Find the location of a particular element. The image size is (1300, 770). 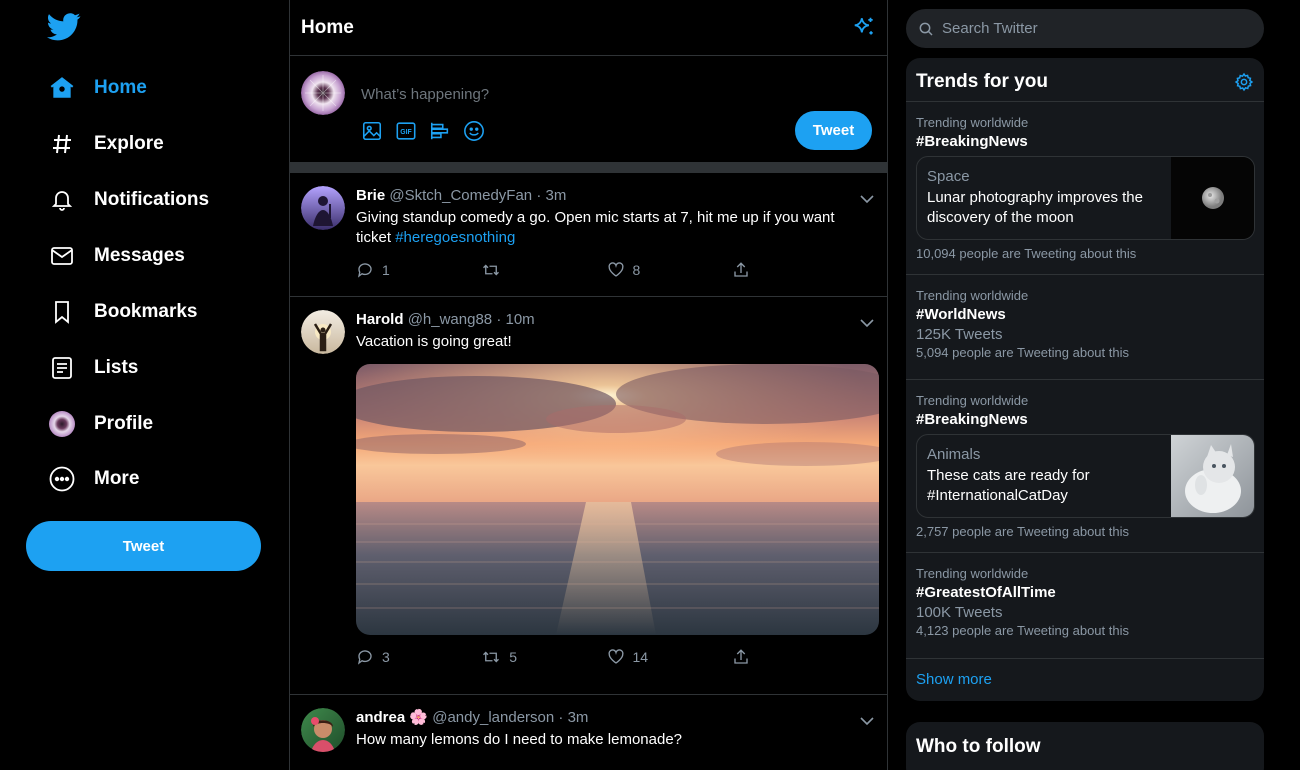

nav-item-more: More is located at coordinates (93, 479).